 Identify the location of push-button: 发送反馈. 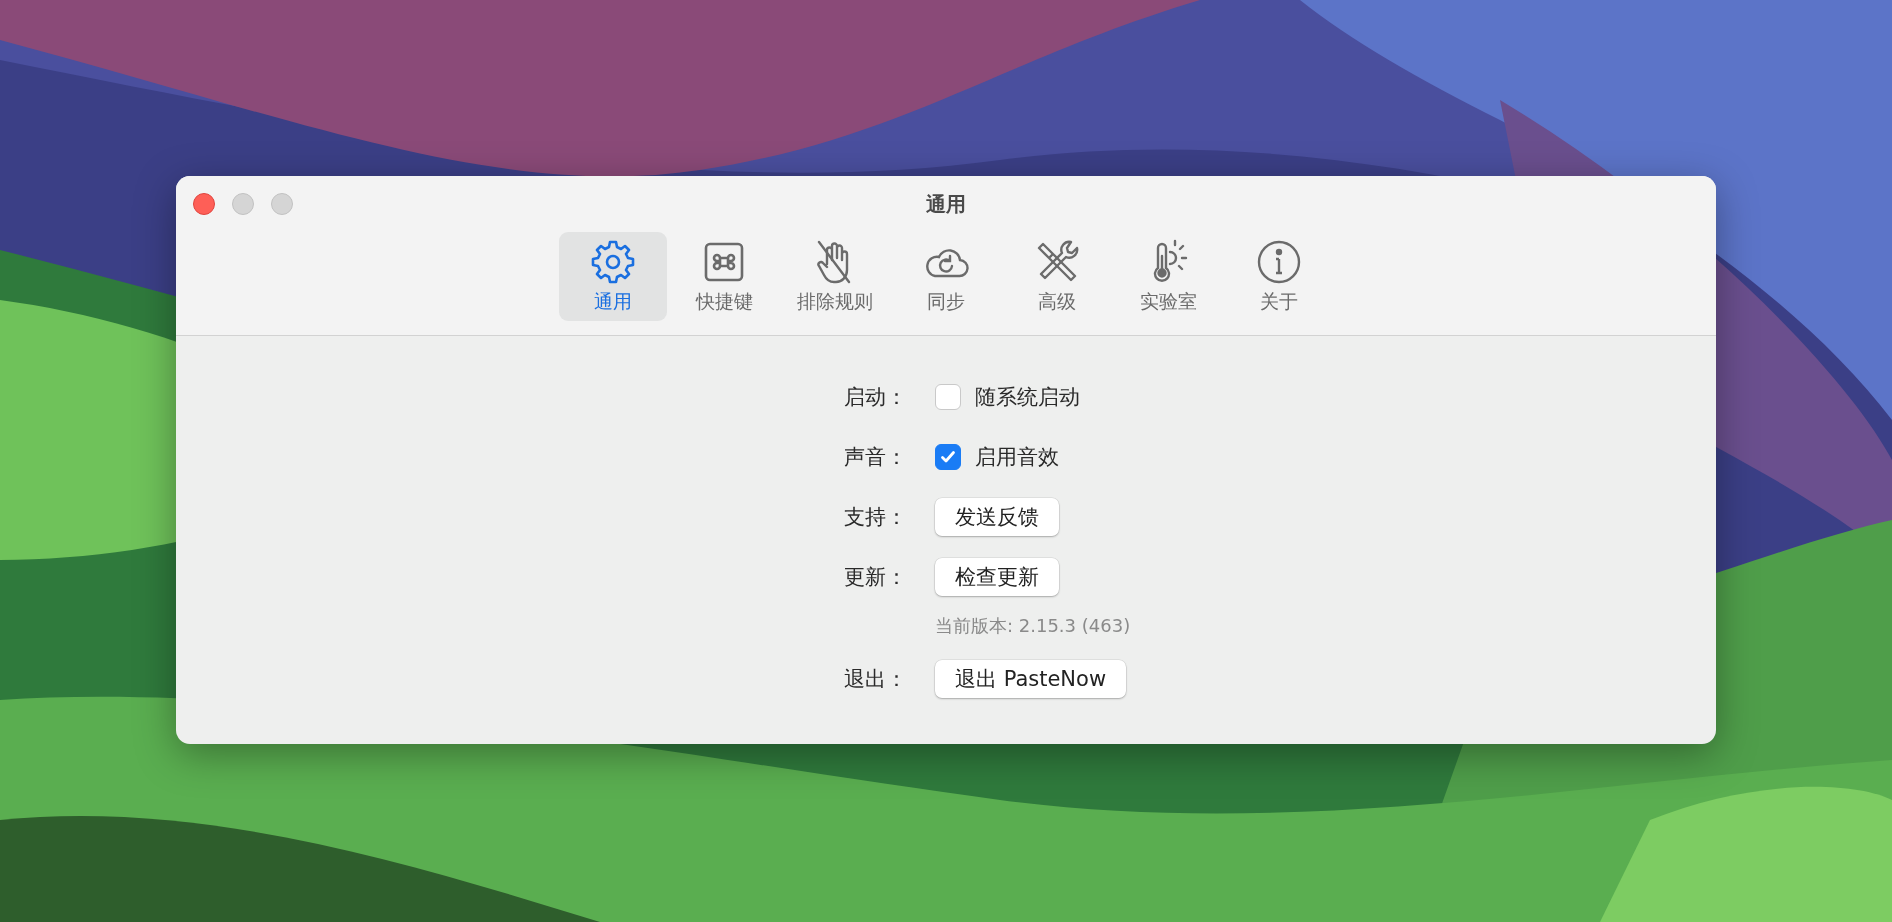
(997, 517).